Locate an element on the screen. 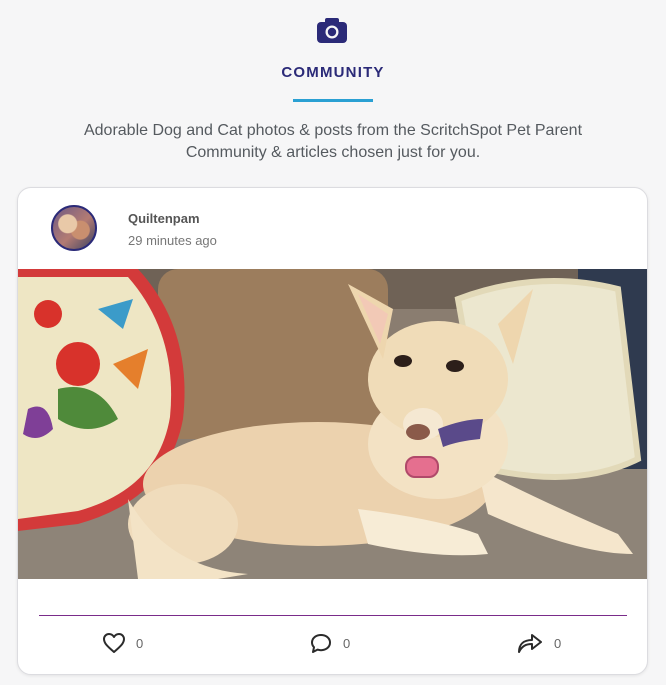 The image size is (666, 685). post-time: 29 minutes ago is located at coordinates (172, 240).